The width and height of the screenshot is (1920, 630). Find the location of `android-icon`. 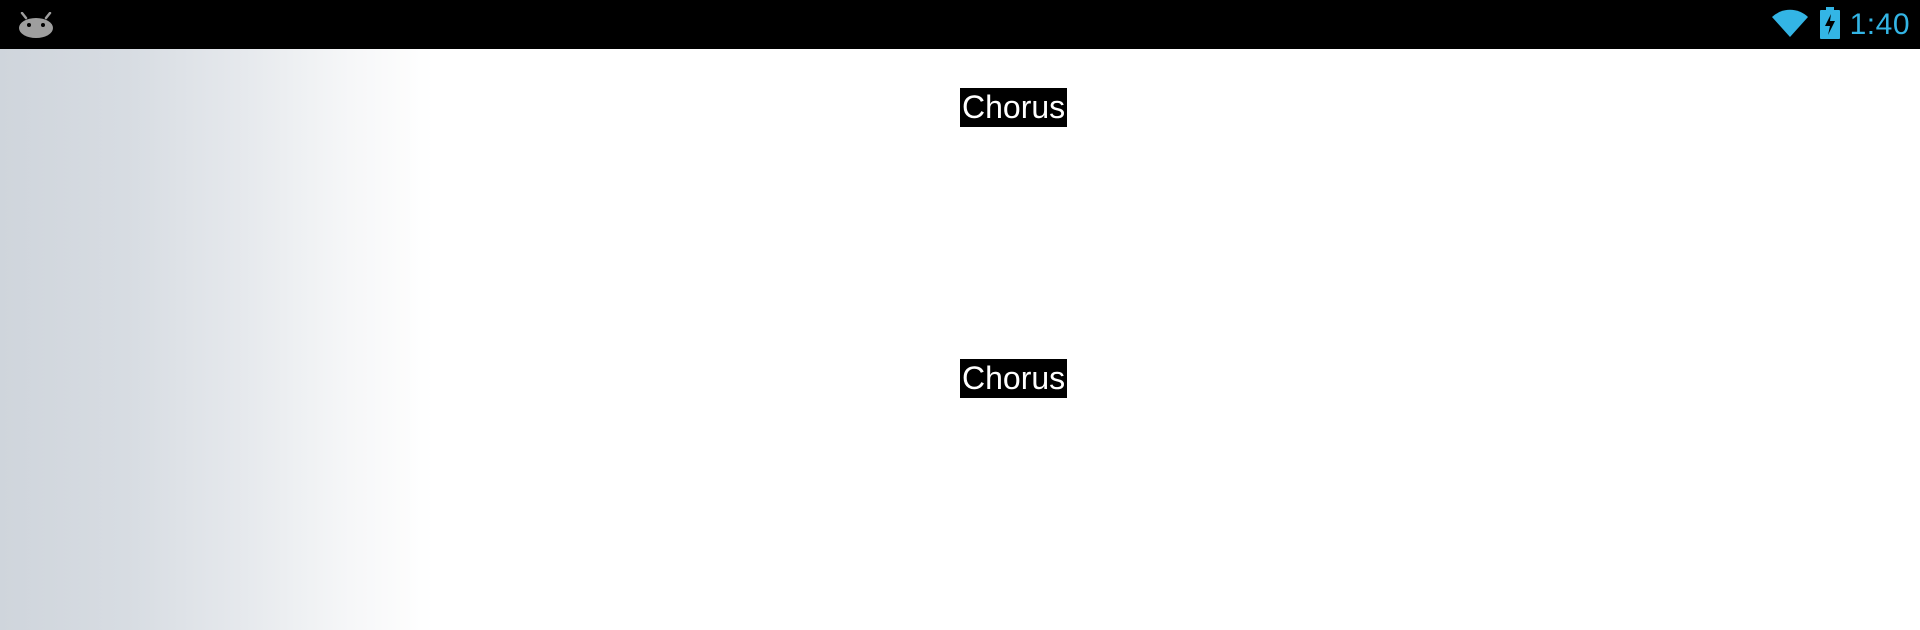

android-icon is located at coordinates (36, 24).